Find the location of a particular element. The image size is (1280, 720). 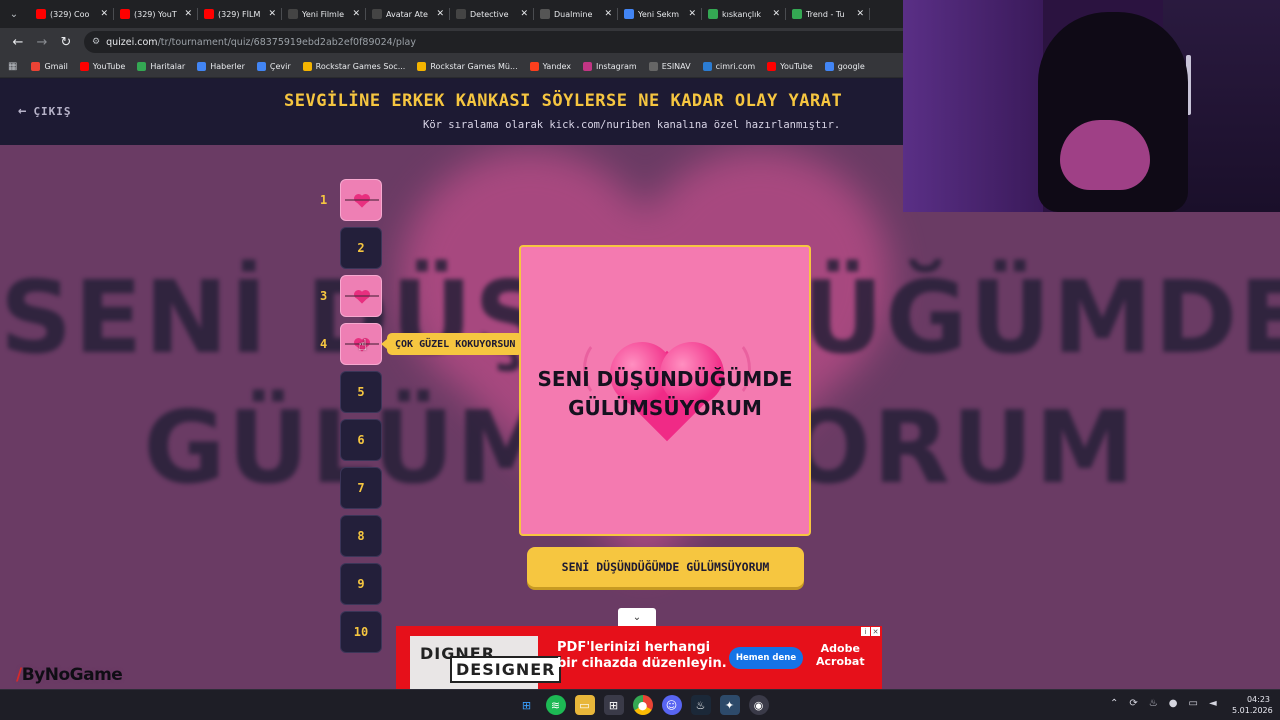

bookmark-item: Haberler is located at coordinates (221, 66).